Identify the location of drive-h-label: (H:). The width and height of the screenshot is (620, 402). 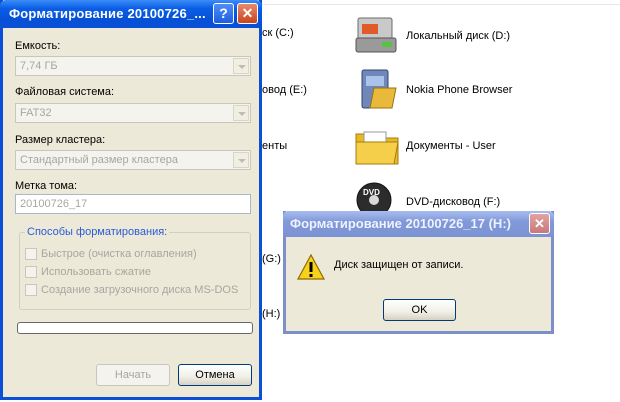
(271, 314).